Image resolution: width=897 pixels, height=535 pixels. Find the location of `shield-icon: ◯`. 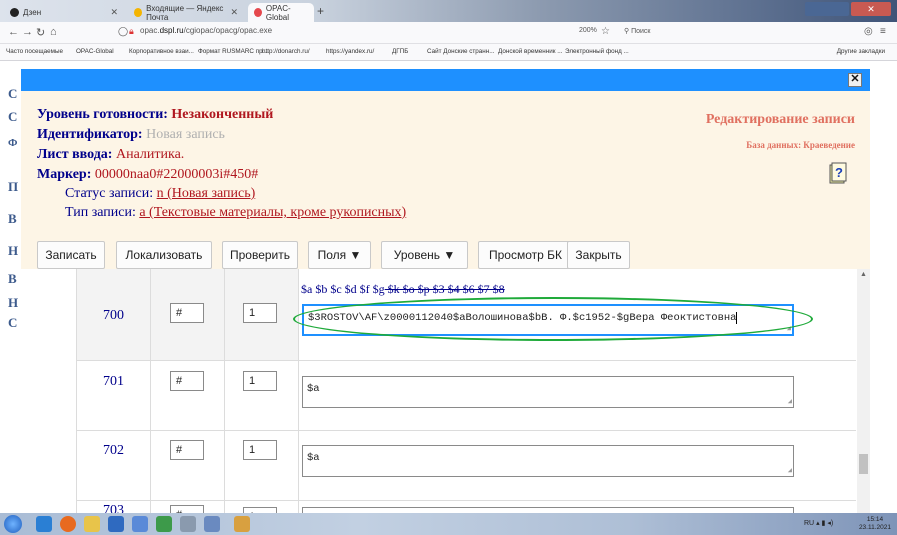

shield-icon: ◯ is located at coordinates (123, 31).